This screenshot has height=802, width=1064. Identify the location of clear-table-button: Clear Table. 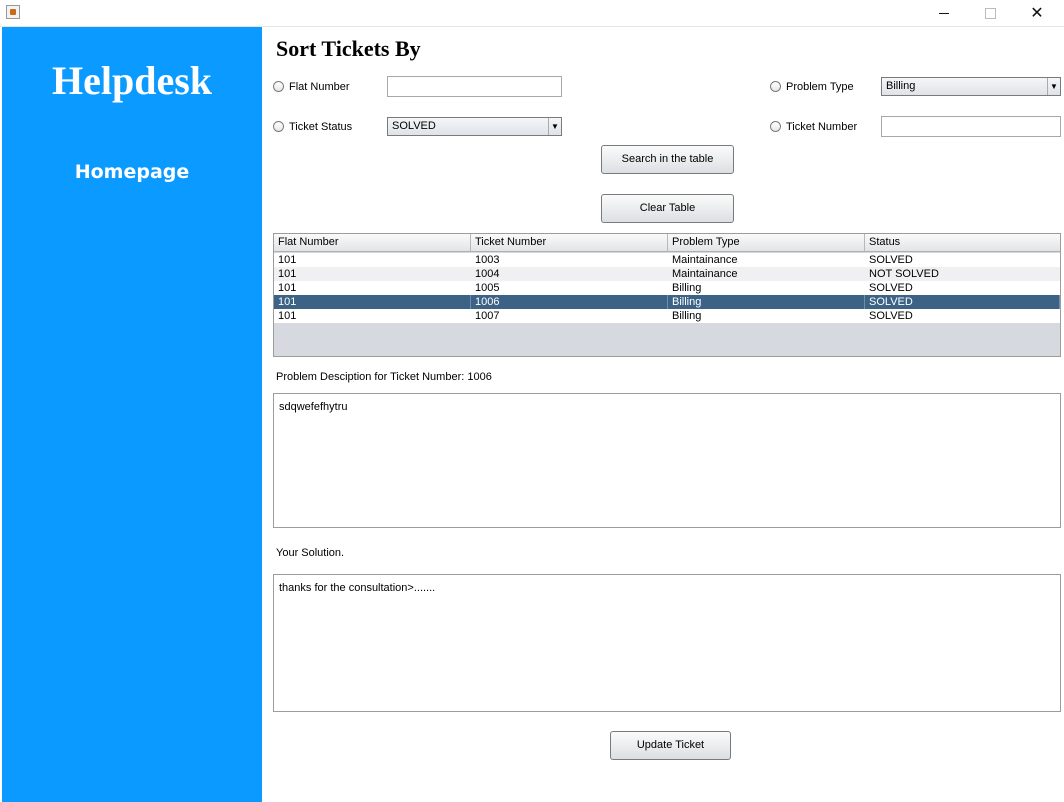
(667, 208).